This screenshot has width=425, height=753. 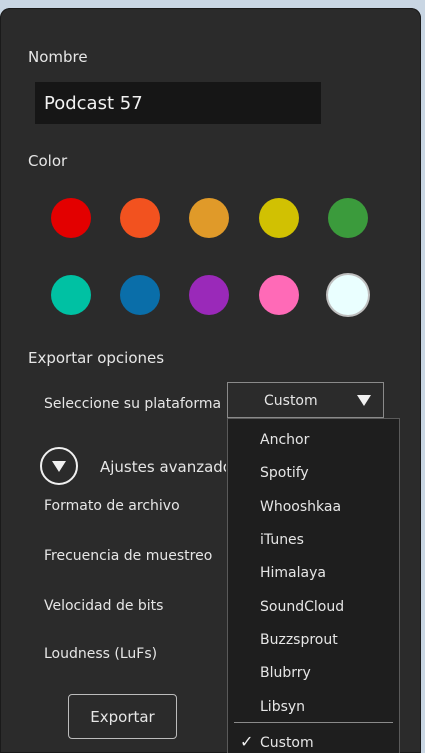 I want to click on menu-item-himalaya: Himalaya, so click(x=293, y=573).